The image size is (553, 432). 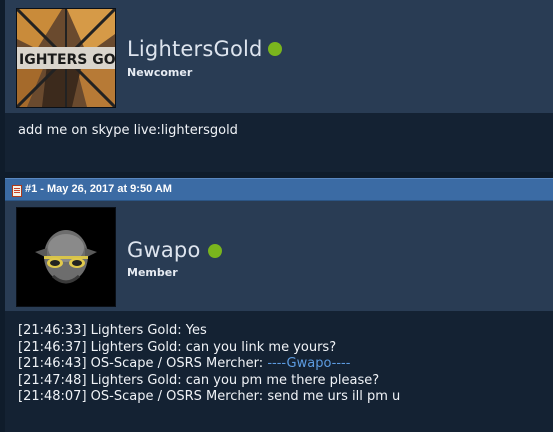 What do you see at coordinates (160, 72) in the screenshot?
I see `user-rank: Newcomer` at bounding box center [160, 72].